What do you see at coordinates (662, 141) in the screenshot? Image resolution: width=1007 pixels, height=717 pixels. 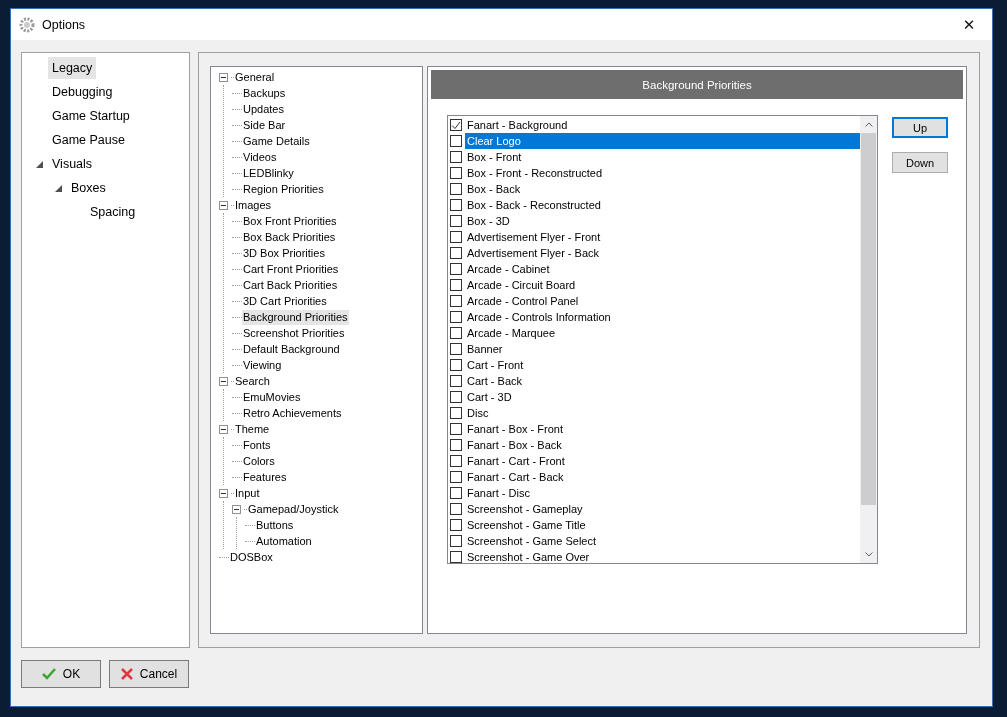 I see `list-item: Clear Logo` at bounding box center [662, 141].